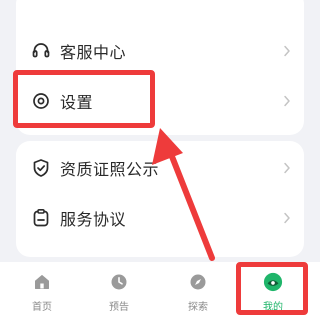  I want to click on menu-item-label: 服务协议, so click(93, 219).